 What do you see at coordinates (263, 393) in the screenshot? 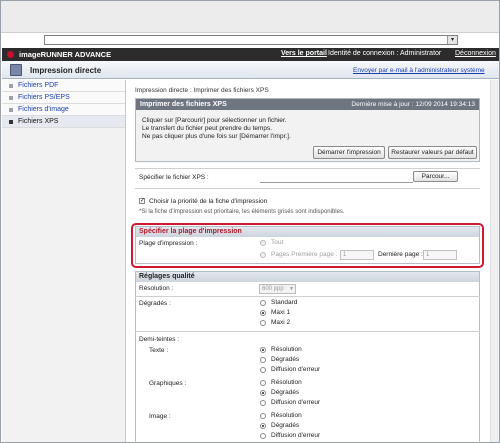
I see `graphics-gradation-radio` at bounding box center [263, 393].